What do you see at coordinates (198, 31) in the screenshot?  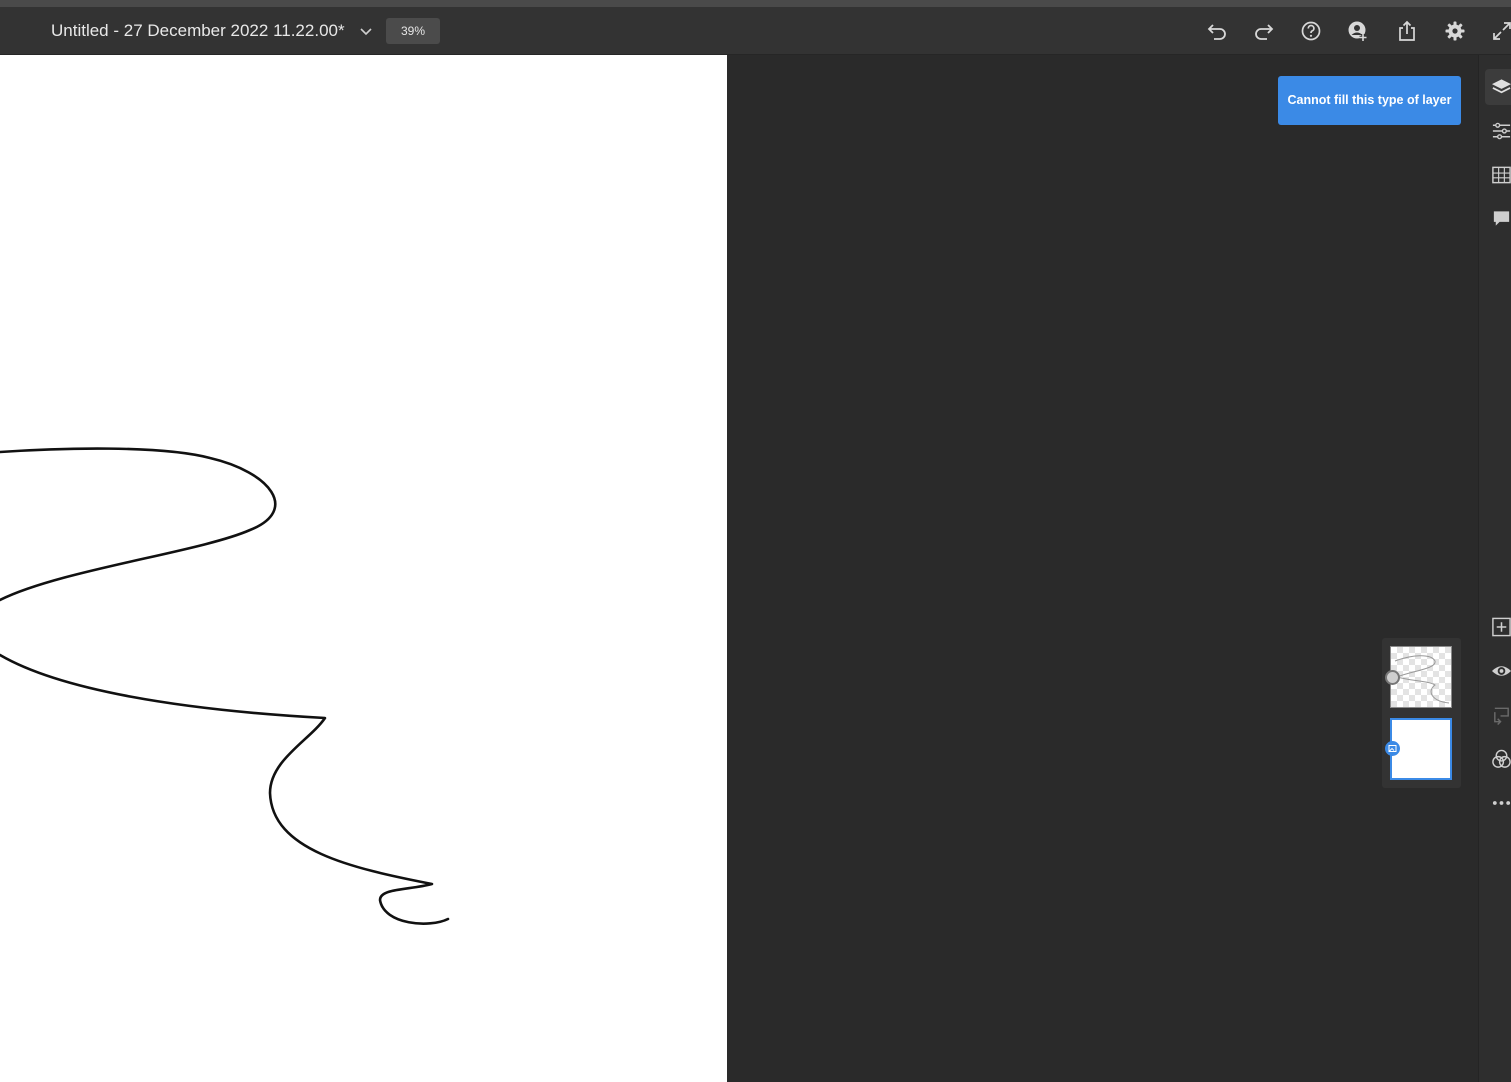 I see `document-title: Untitled - 27 December 2022 11.22.00*` at bounding box center [198, 31].